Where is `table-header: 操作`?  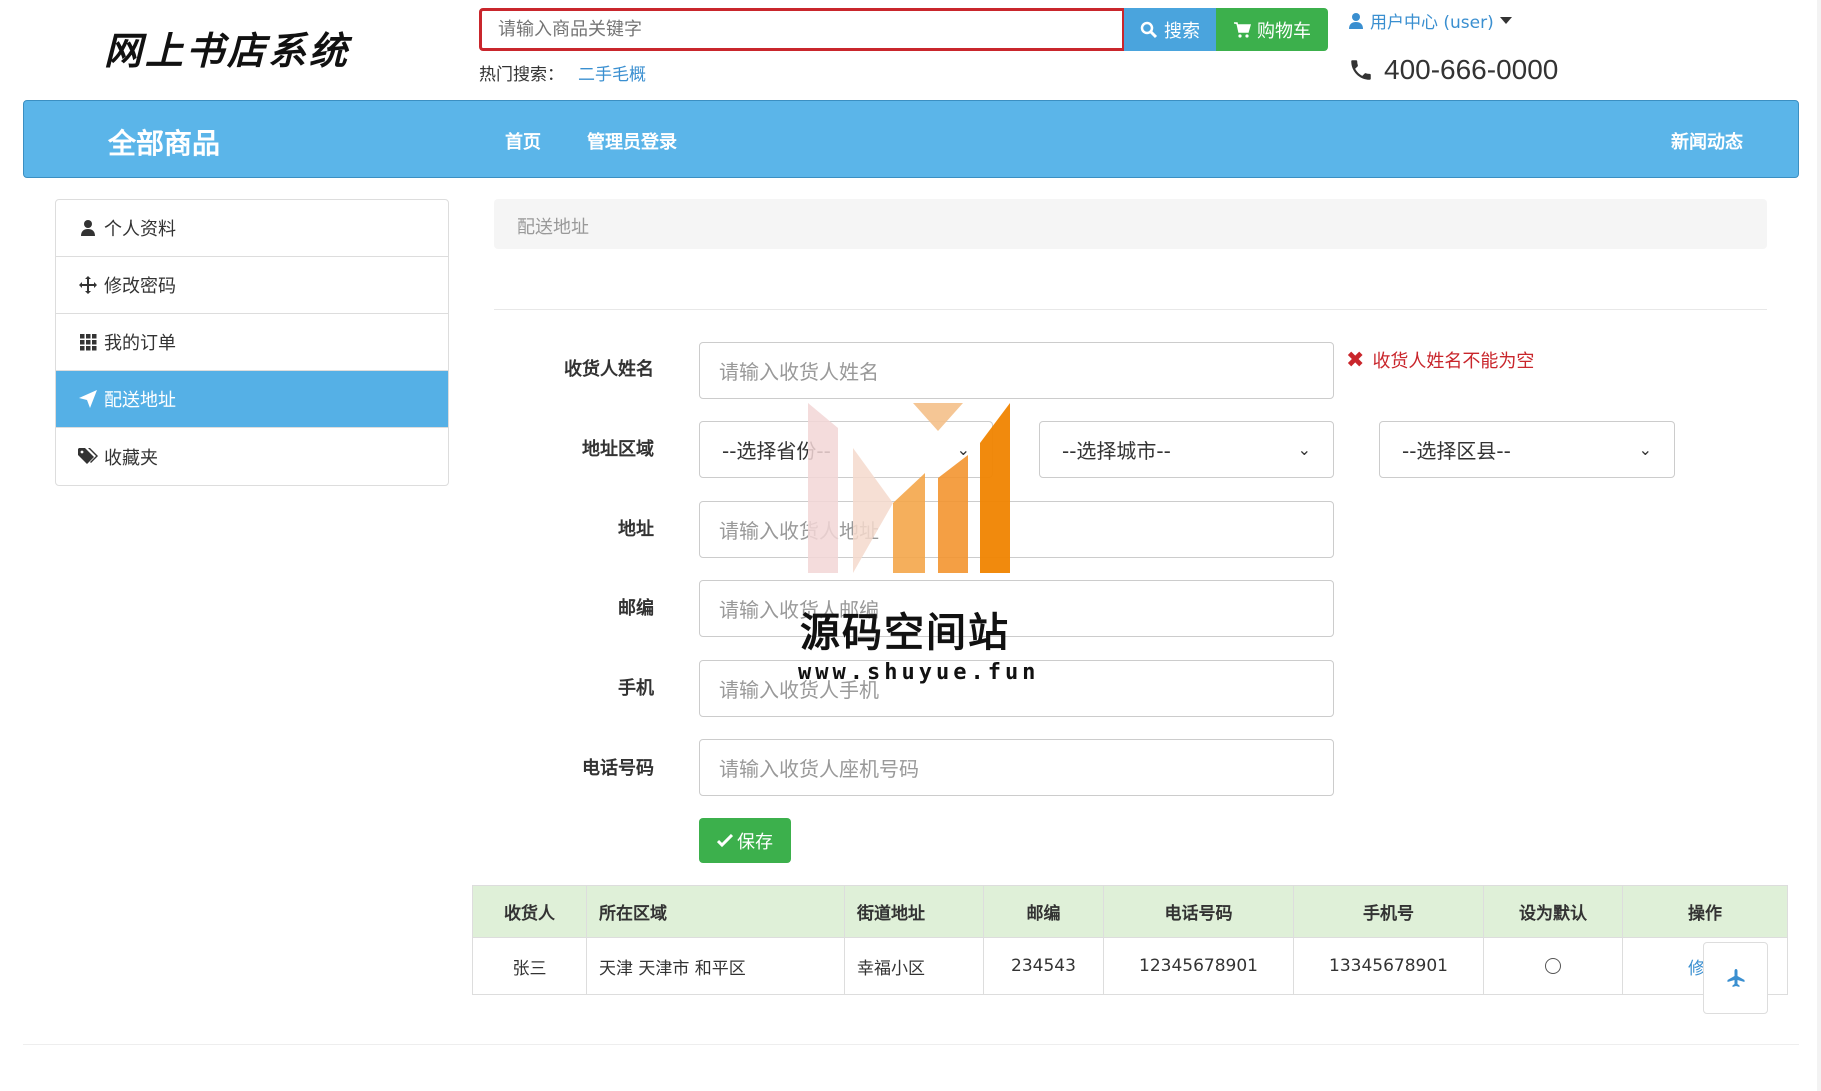 table-header: 操作 is located at coordinates (1705, 911).